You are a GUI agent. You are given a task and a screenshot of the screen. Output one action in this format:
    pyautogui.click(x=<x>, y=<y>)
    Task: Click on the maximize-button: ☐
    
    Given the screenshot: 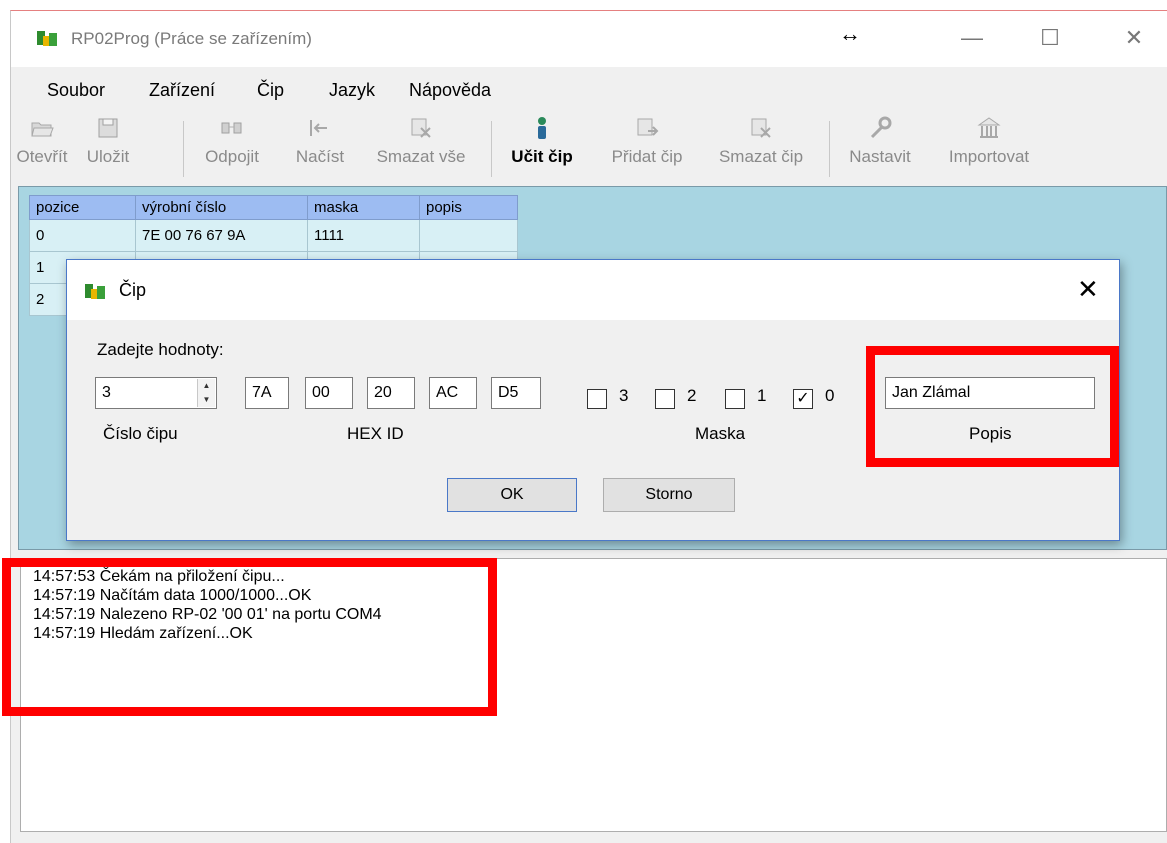 What is the action you would take?
    pyautogui.click(x=1050, y=38)
    